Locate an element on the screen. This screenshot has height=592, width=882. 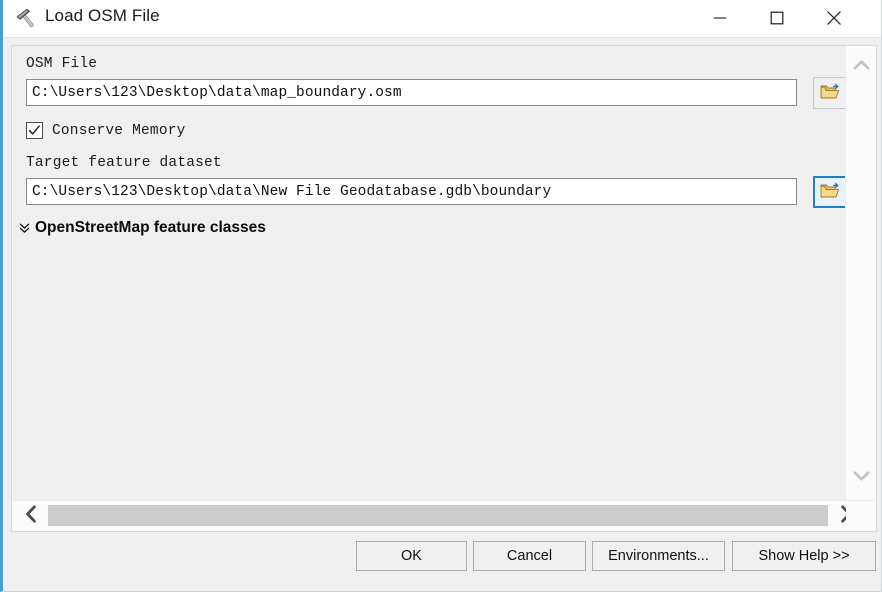
conserve-memory-row: Conserve Memory is located at coordinates (436, 130).